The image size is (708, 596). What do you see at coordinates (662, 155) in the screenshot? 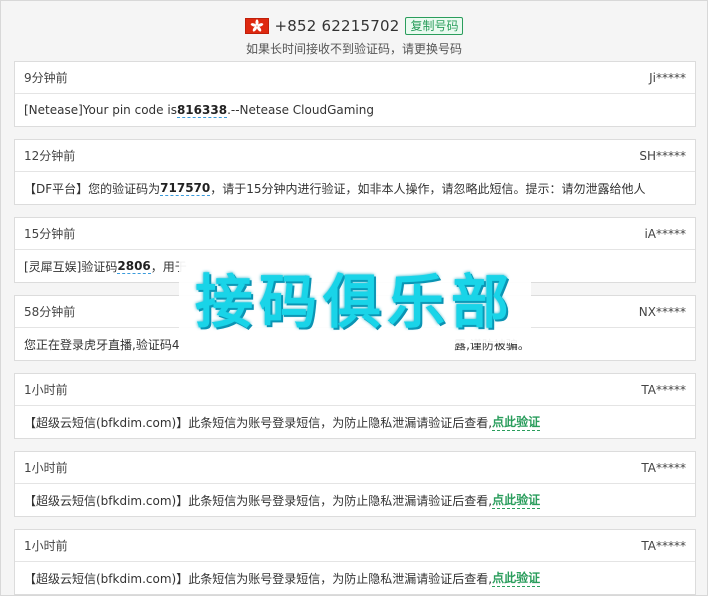
I see `message-sender: SH*****` at bounding box center [662, 155].